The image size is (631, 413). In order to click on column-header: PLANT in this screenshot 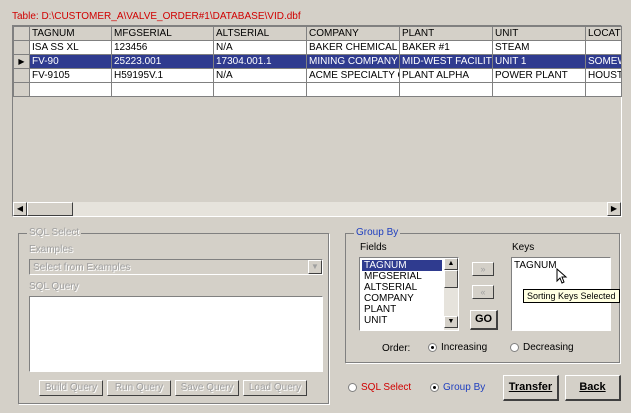, I will do `click(446, 33)`.